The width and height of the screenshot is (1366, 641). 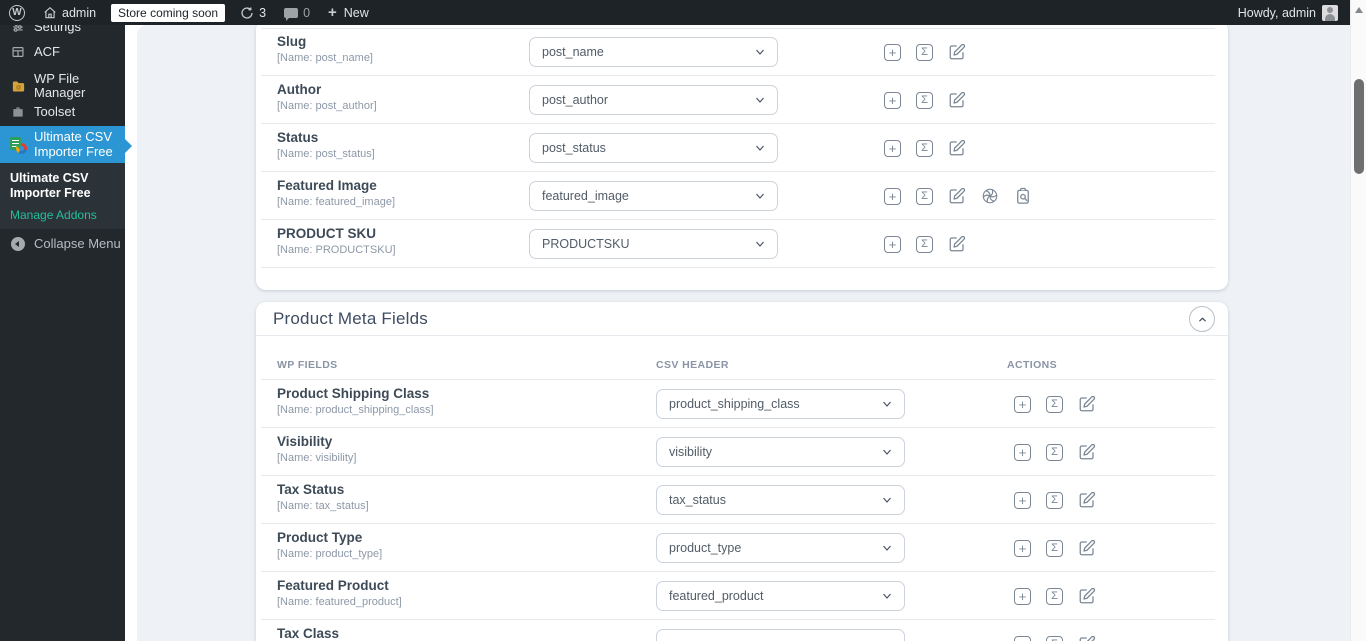 What do you see at coordinates (62, 215) in the screenshot?
I see `submenu-item-manage-addons: Manage Addons` at bounding box center [62, 215].